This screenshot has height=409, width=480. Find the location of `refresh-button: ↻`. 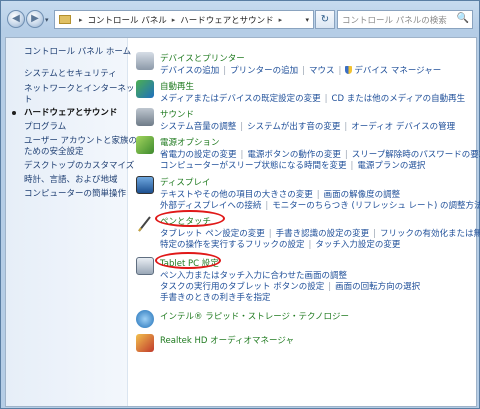

refresh-button: ↻ is located at coordinates (325, 19).